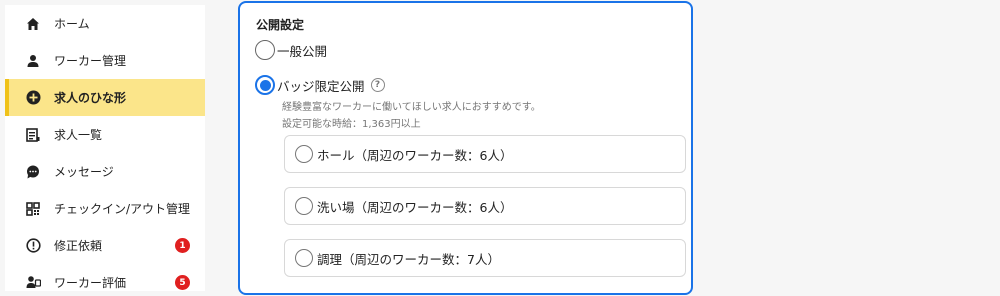  Describe the element at coordinates (182, 282) in the screenshot. I see `notification-badge: 5` at that location.